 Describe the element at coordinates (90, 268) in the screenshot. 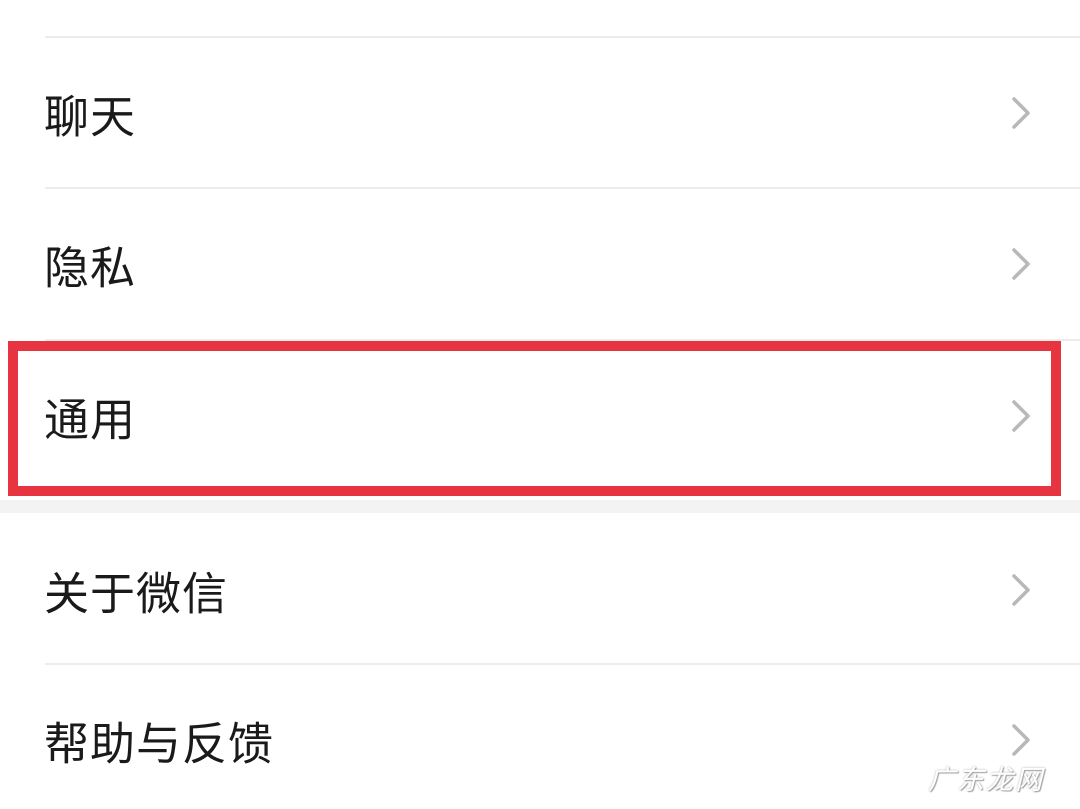

I see `settings-item-label: 隐私` at that location.